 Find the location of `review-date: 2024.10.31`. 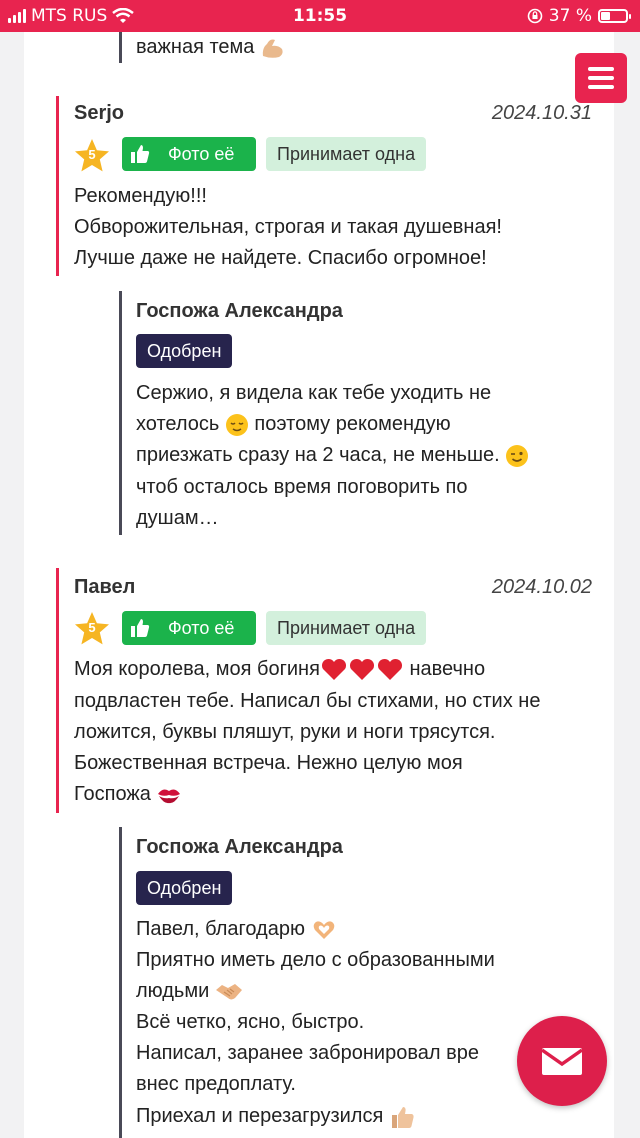

review-date: 2024.10.31 is located at coordinates (541, 113).